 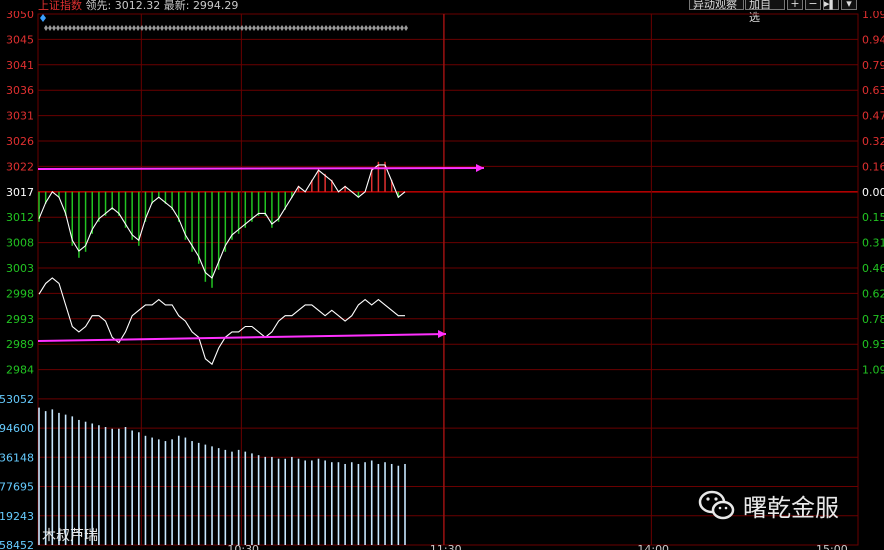 What do you see at coordinates (43, 18) in the screenshot?
I see `marker-icon` at bounding box center [43, 18].